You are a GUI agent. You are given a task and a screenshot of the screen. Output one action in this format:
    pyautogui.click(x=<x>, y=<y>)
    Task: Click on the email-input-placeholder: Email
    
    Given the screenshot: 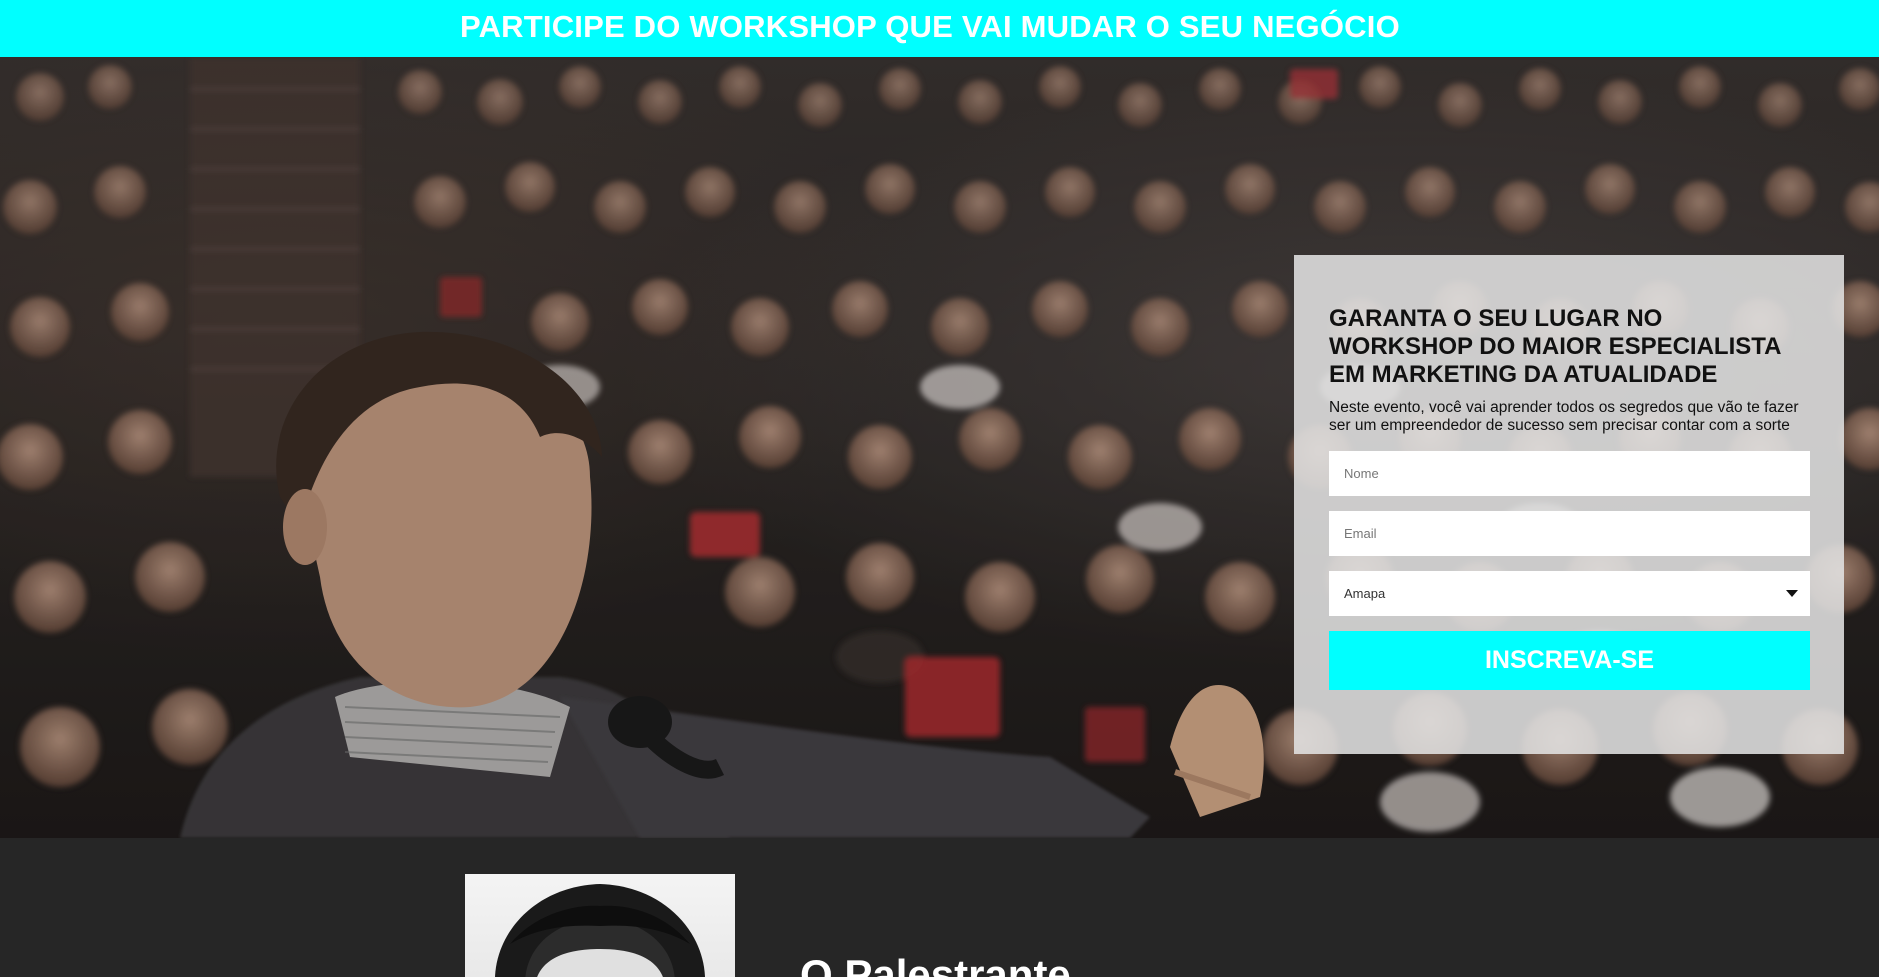 What is the action you would take?
    pyautogui.click(x=1360, y=533)
    